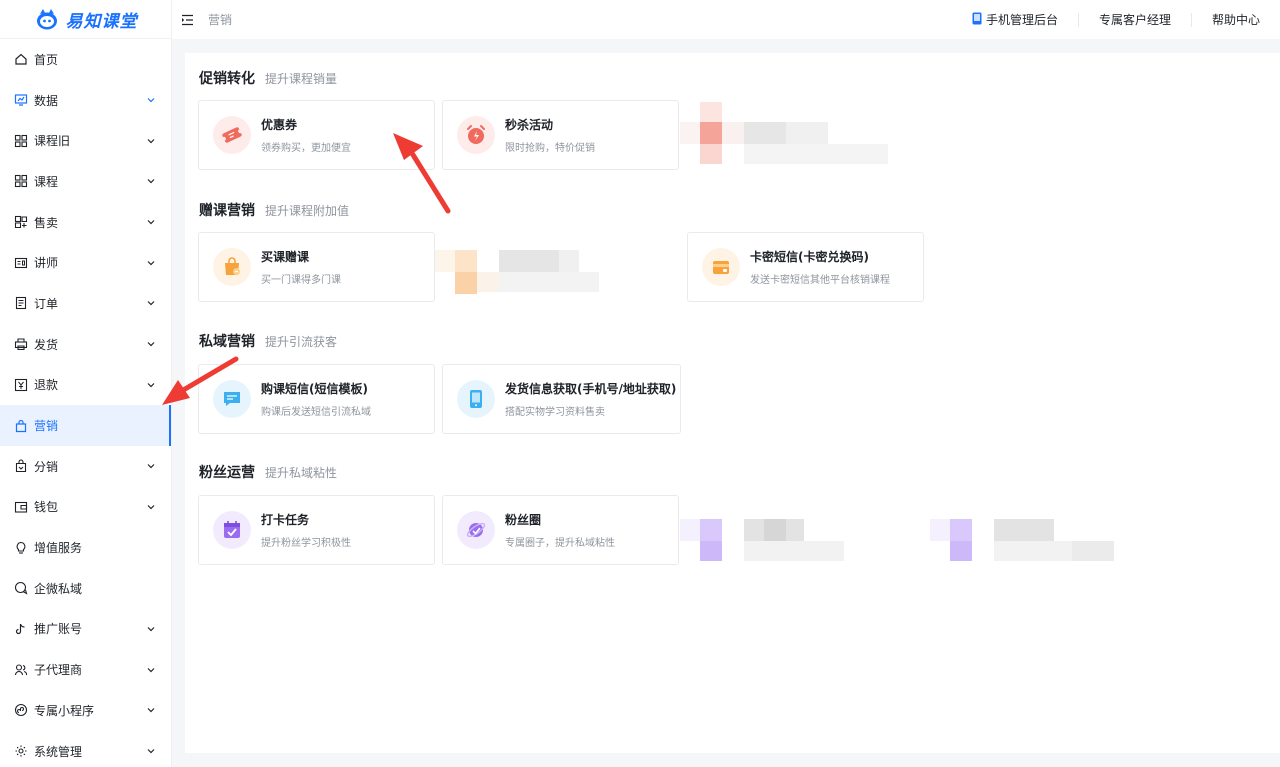  I want to click on order-icon, so click(21, 303).